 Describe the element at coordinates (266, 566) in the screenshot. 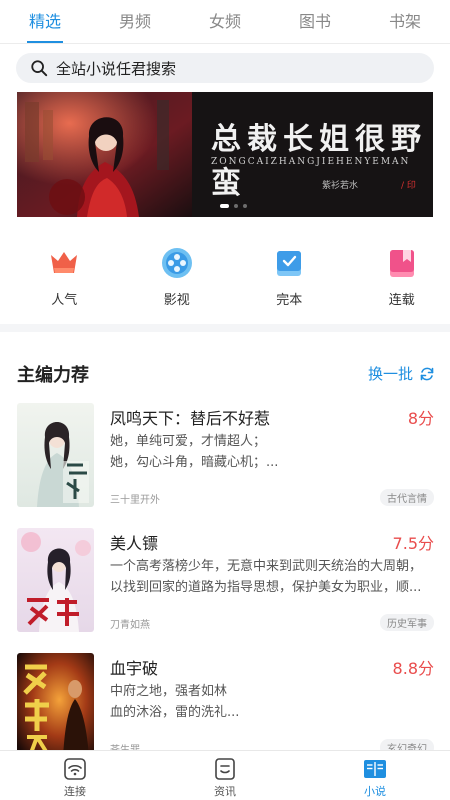

I see `book-description-line: 一个高考落榜少年，无意中来到武则天统治的大周朝，` at that location.